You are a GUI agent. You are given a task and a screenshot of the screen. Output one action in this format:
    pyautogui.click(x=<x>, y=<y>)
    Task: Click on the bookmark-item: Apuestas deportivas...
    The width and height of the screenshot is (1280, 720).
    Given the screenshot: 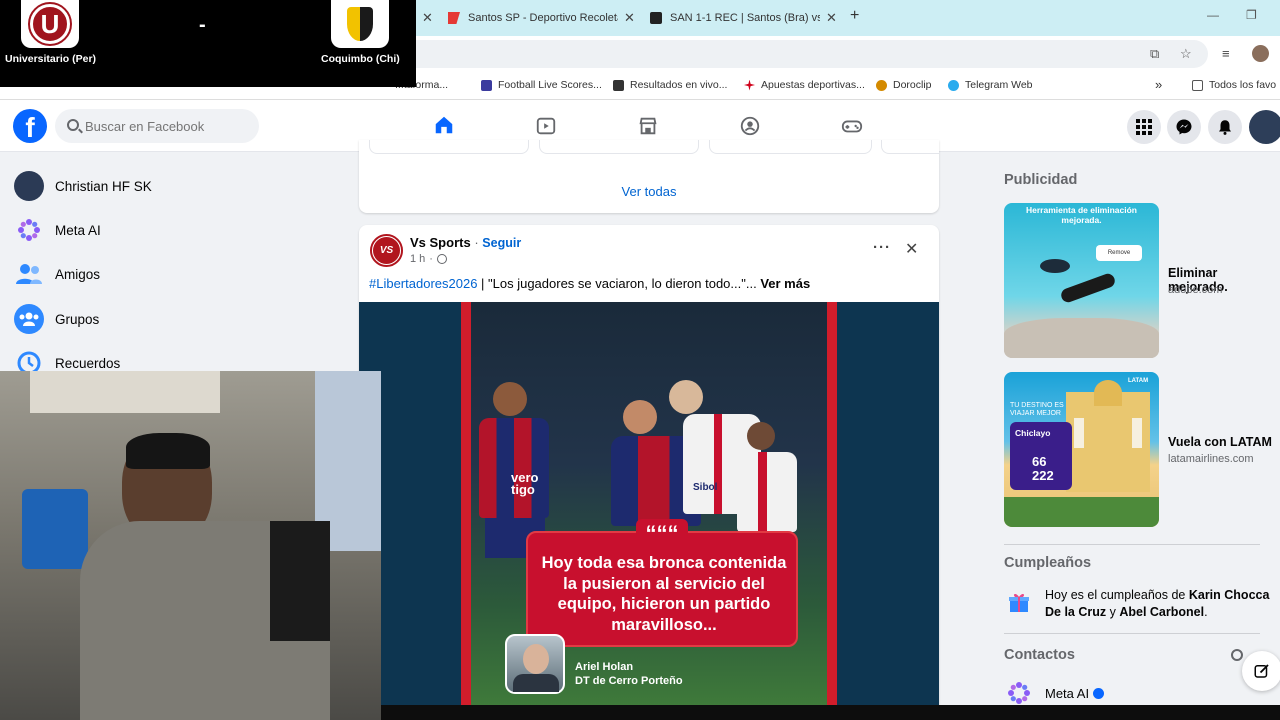 What is the action you would take?
    pyautogui.click(x=804, y=85)
    